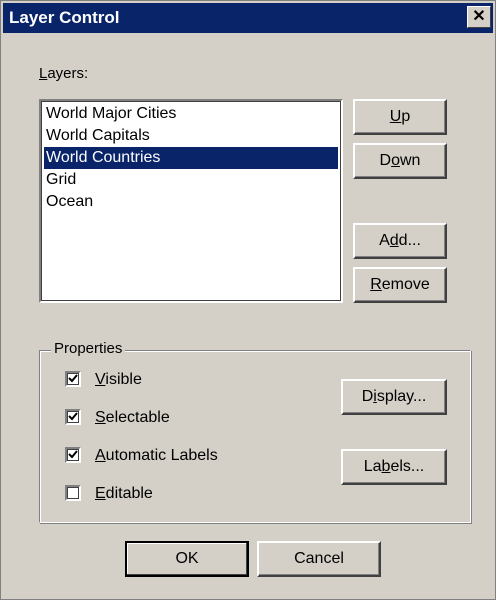  What do you see at coordinates (191, 158) in the screenshot?
I see `layer-item-world-countries: World Countries` at bounding box center [191, 158].